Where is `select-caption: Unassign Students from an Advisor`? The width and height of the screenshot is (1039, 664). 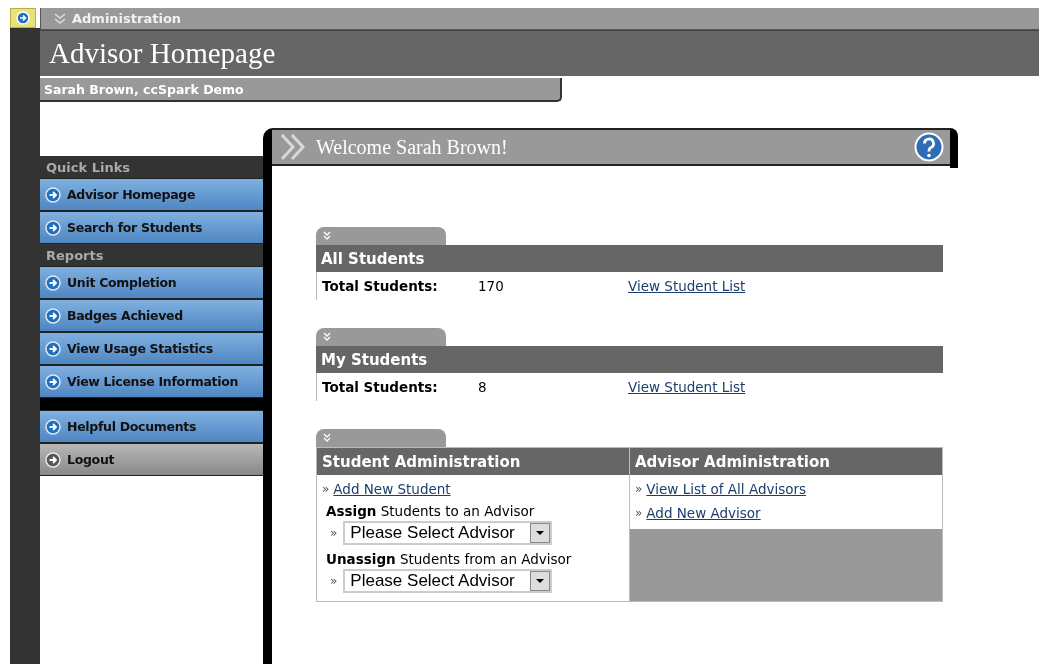 select-caption: Unassign Students from an Advisor is located at coordinates (449, 559).